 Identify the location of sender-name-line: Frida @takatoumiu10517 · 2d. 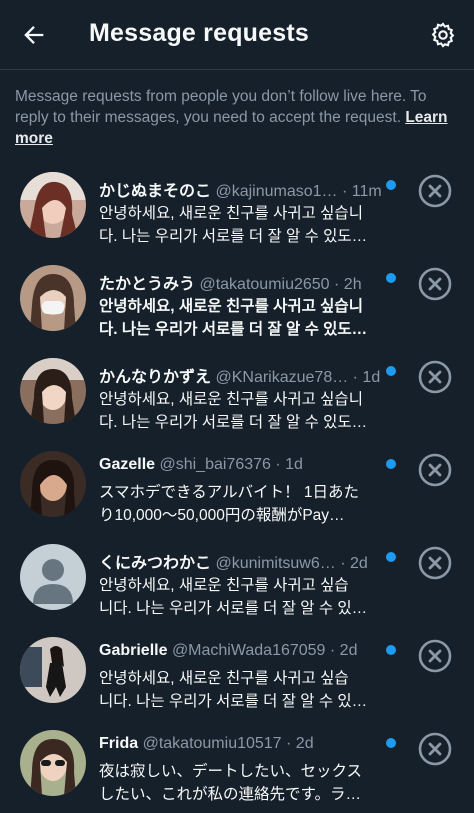
(241, 744).